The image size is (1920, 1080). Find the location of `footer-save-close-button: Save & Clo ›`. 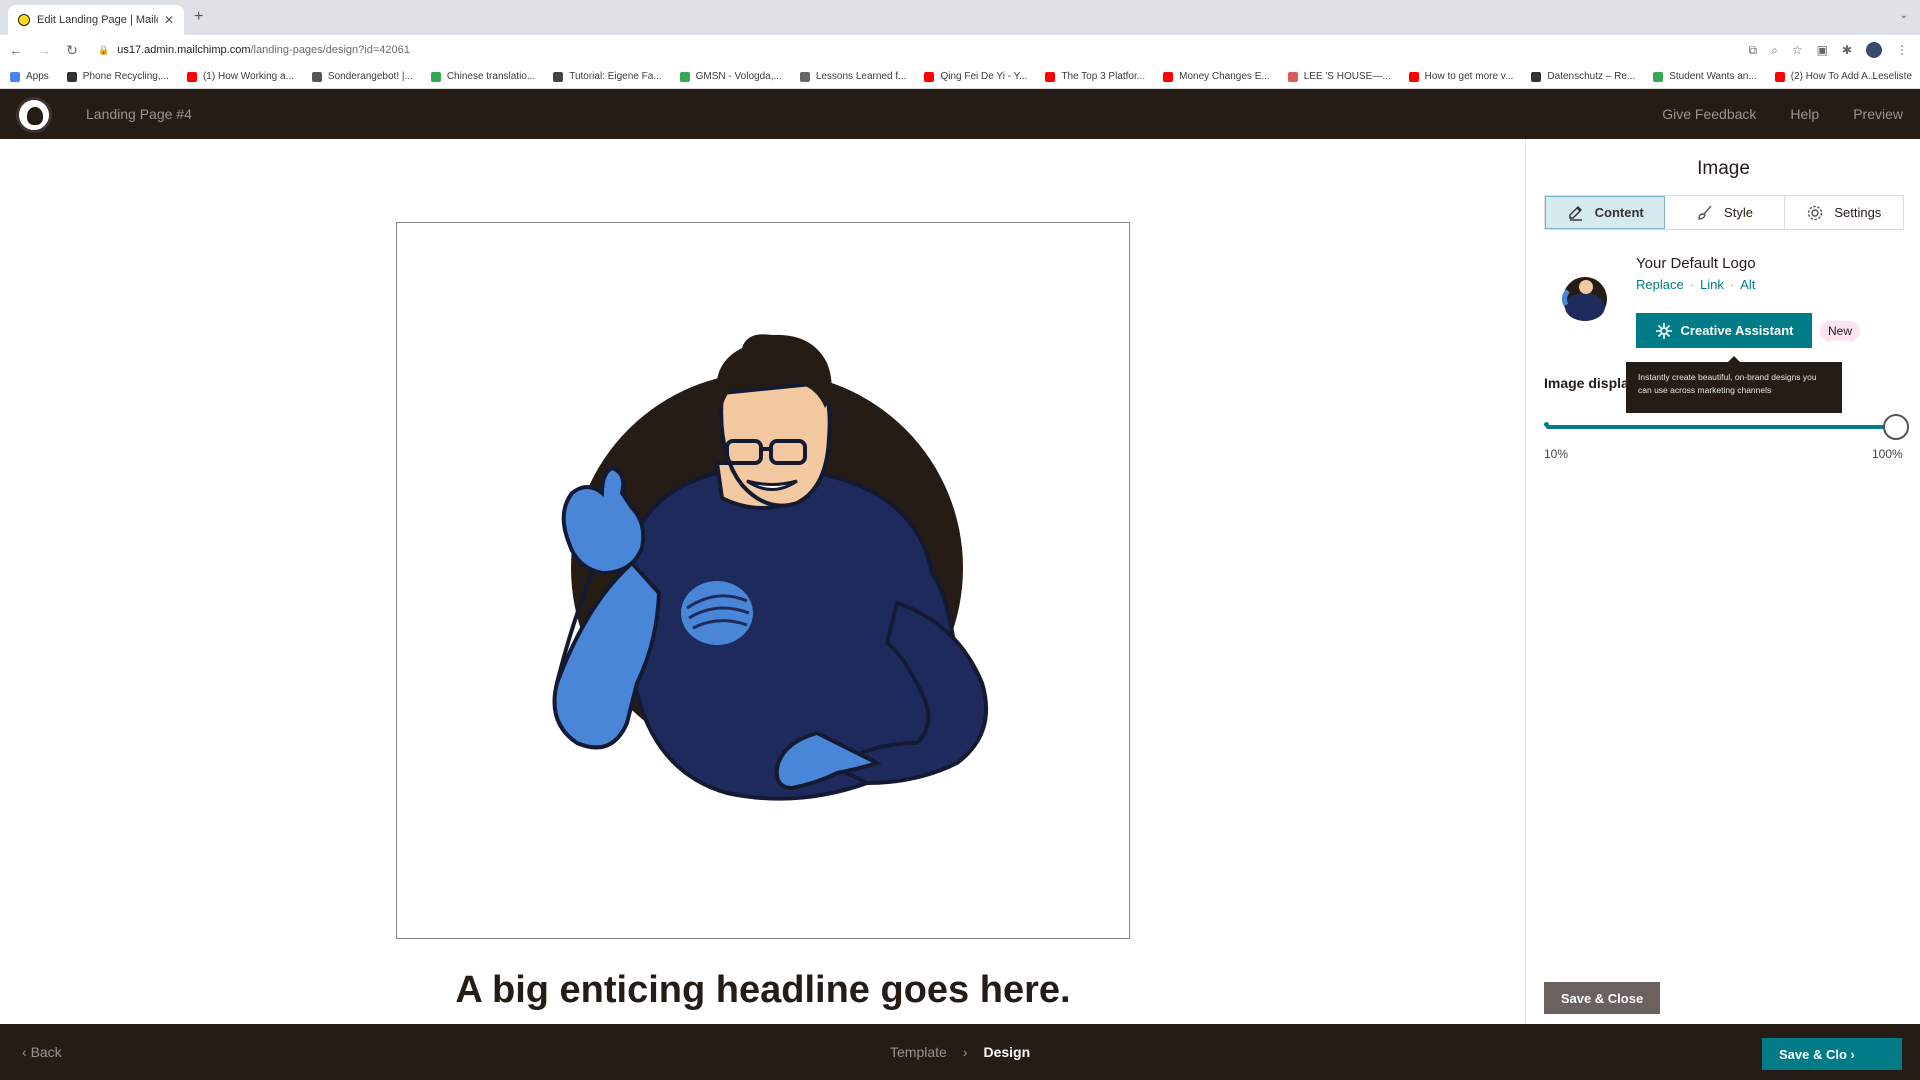

footer-save-close-button: Save & Clo › is located at coordinates (1832, 1054).